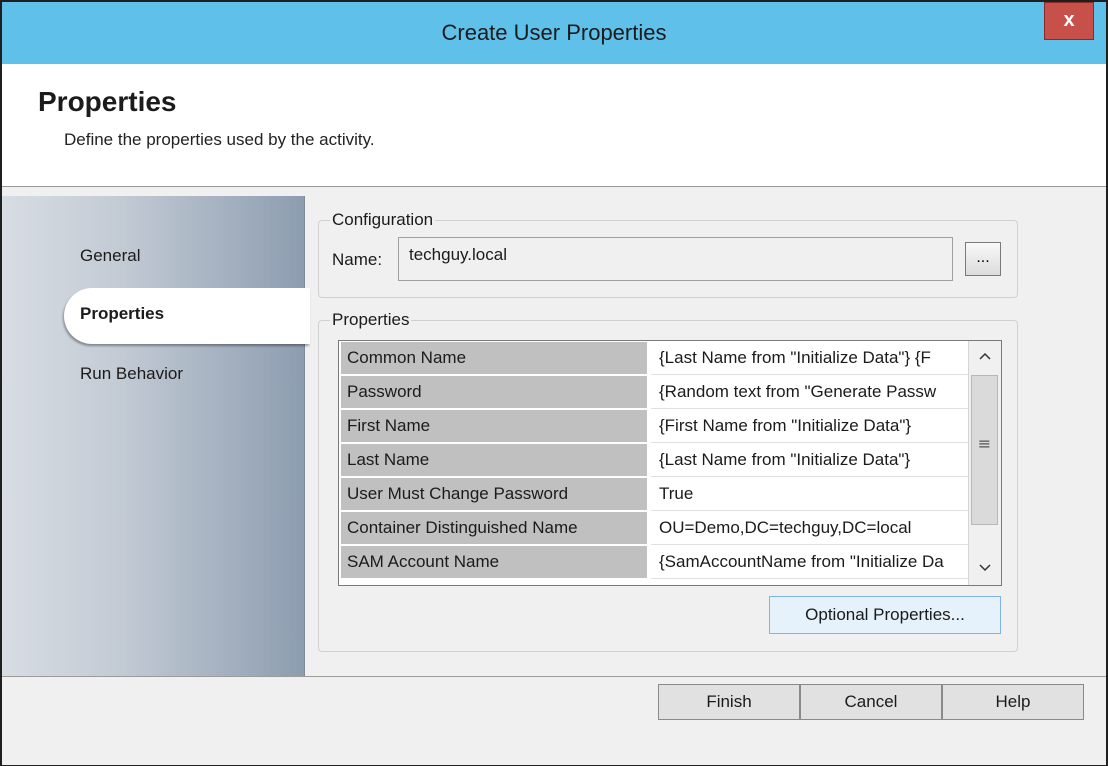  I want to click on cancel-button: Cancel, so click(871, 702).